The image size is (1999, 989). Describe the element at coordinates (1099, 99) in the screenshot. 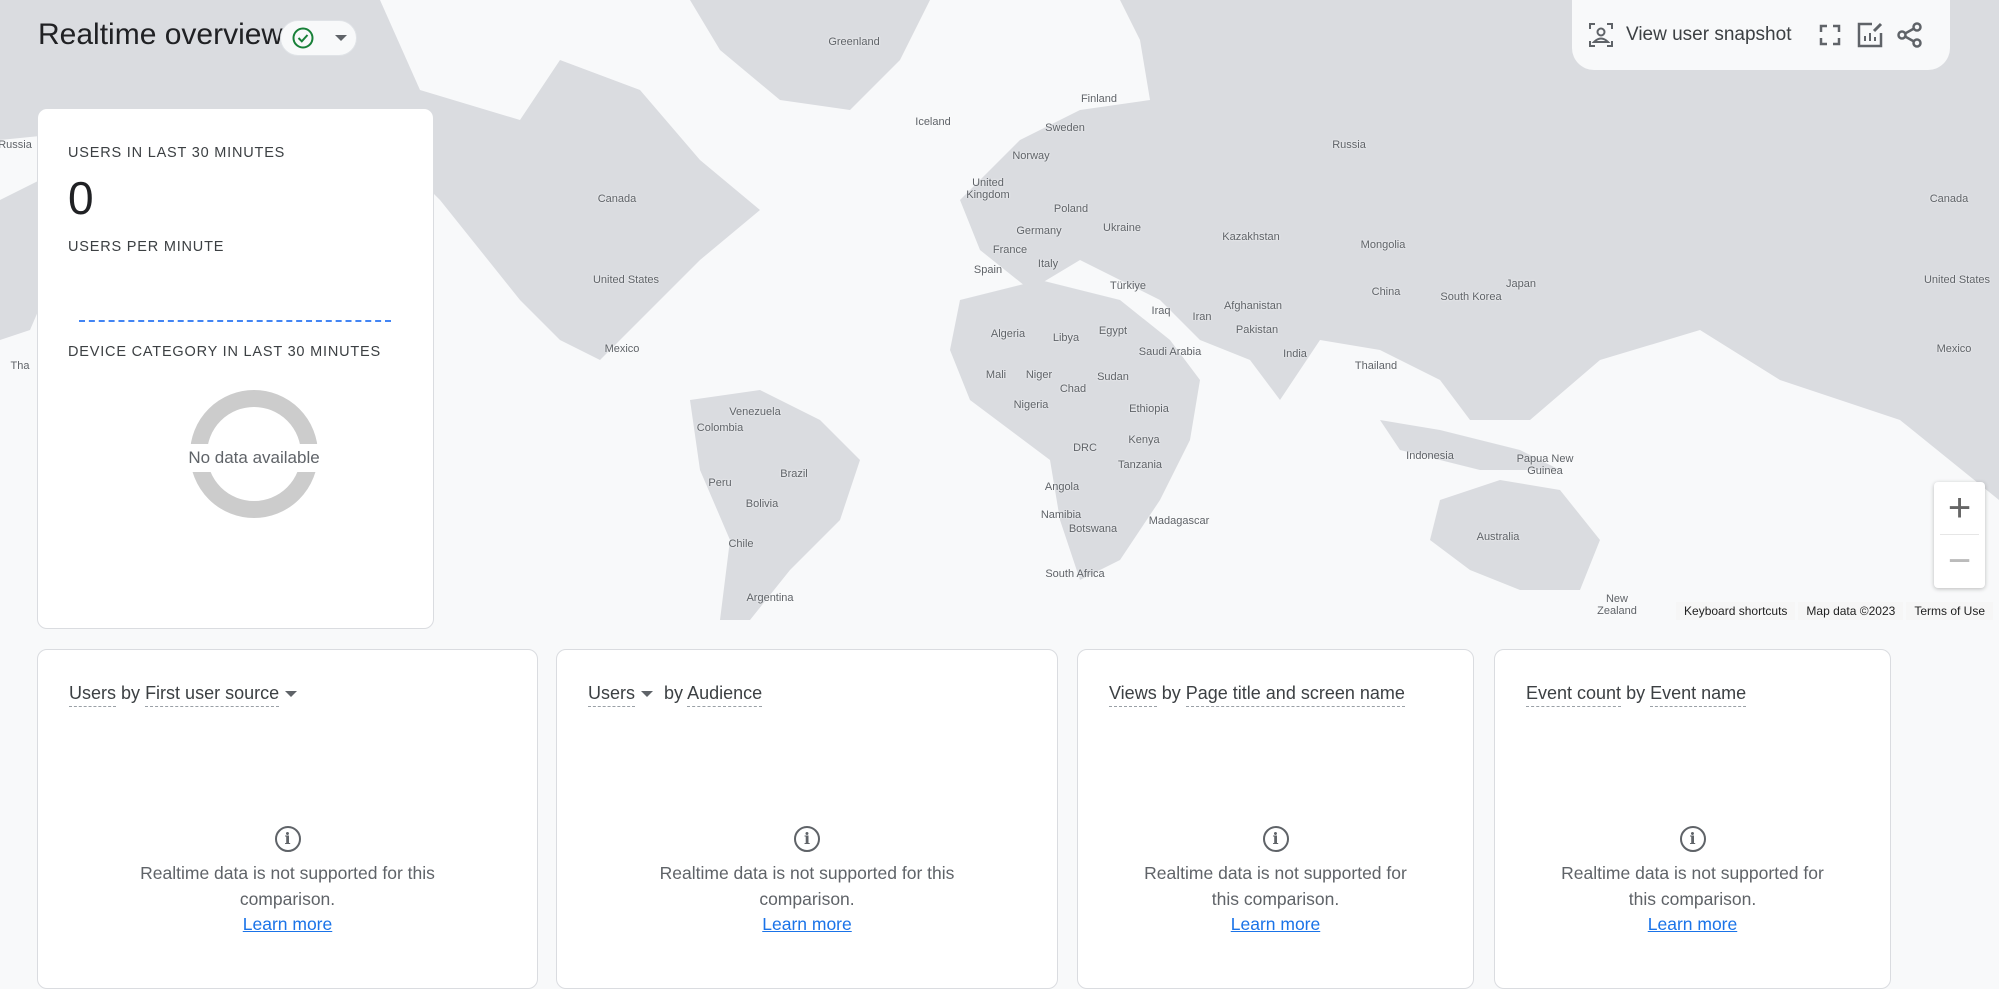

I see `map-label: Finland` at that location.